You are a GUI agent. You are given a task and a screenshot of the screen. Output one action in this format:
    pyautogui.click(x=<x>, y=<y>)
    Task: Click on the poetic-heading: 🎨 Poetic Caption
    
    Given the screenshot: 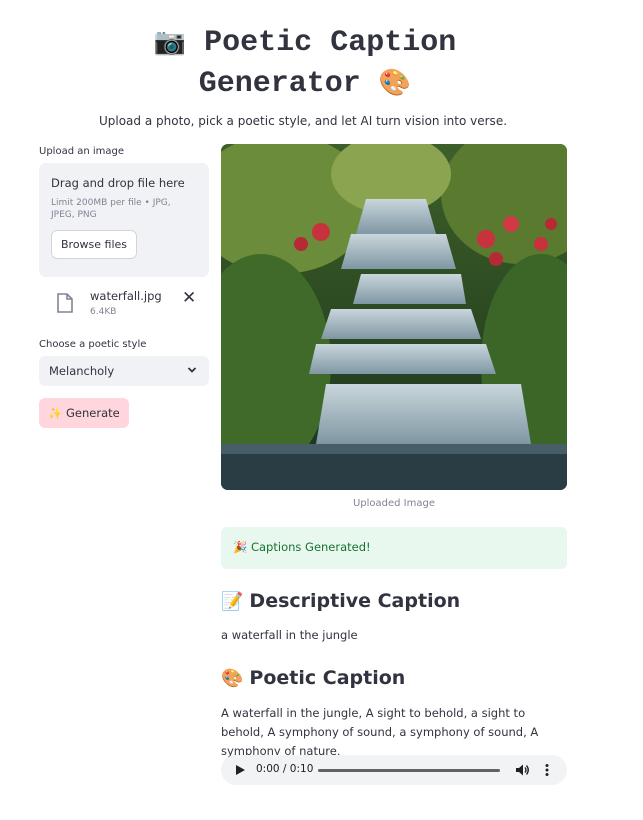 What is the action you would take?
    pyautogui.click(x=313, y=678)
    